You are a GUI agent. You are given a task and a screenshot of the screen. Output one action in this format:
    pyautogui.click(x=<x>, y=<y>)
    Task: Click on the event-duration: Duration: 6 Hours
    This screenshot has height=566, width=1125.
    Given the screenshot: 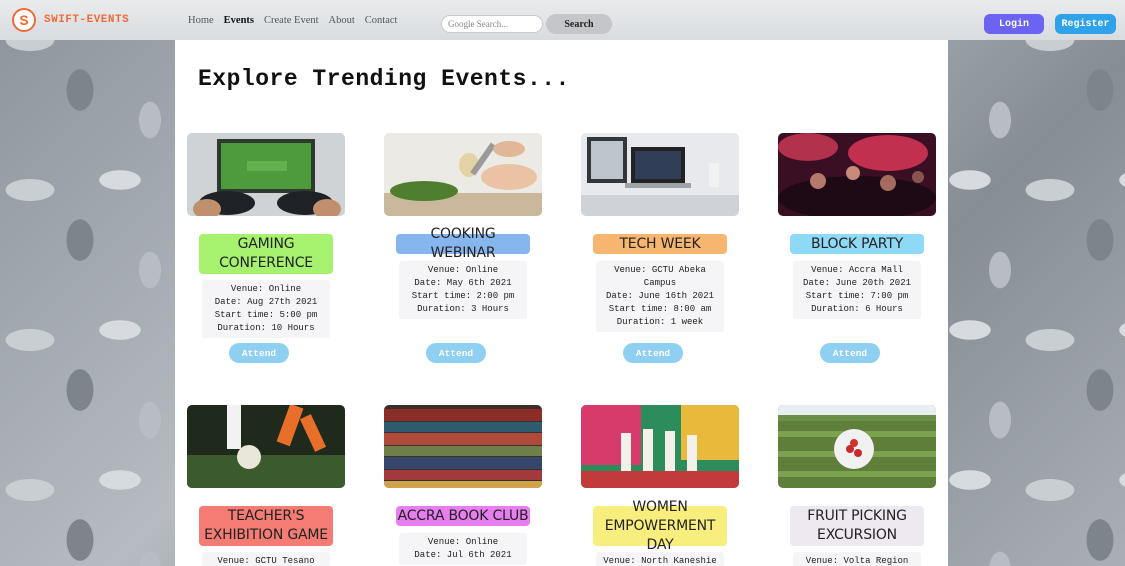 What is the action you would take?
    pyautogui.click(x=857, y=309)
    